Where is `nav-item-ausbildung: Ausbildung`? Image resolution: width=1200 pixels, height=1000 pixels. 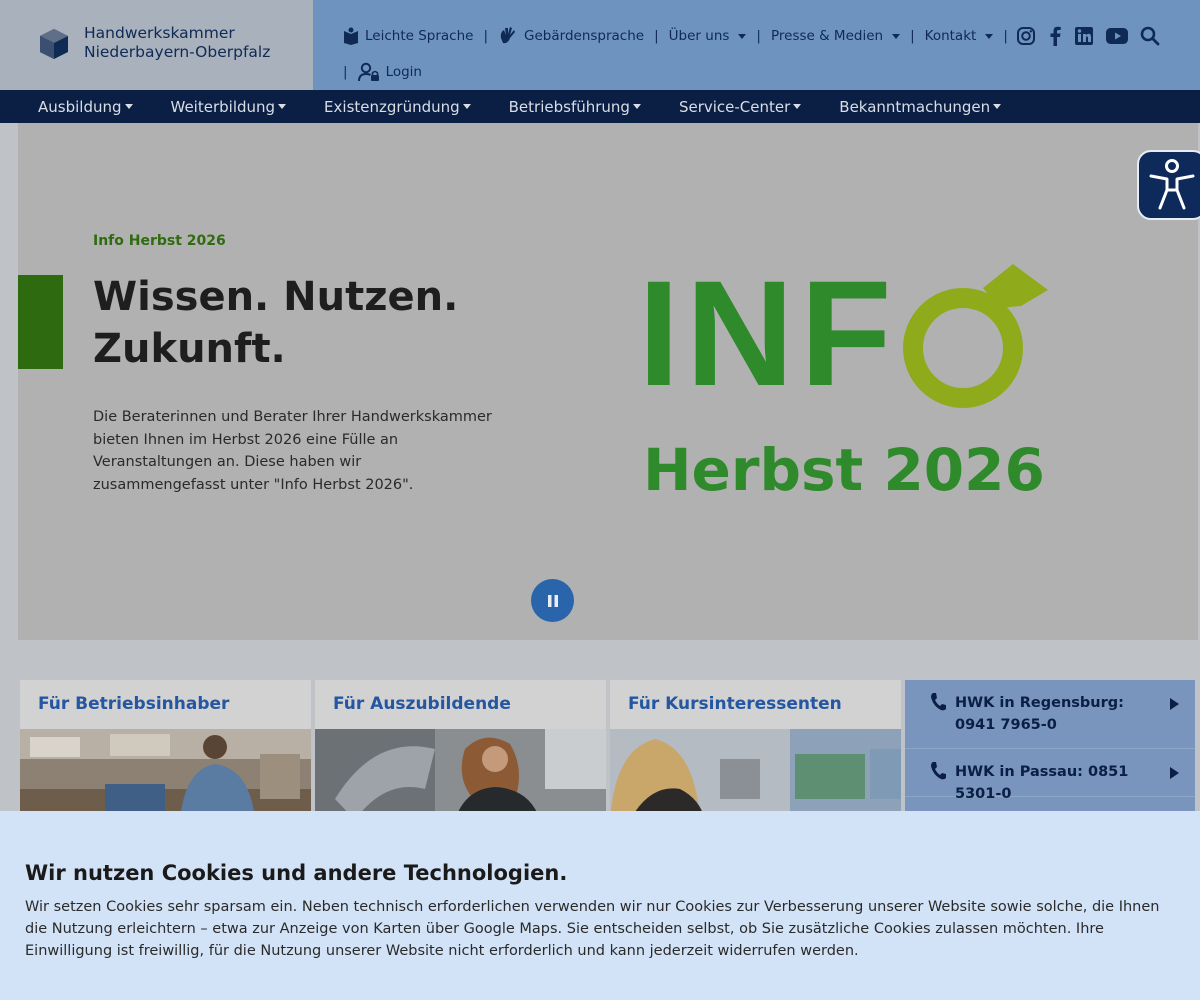
nav-item-ausbildung: Ausbildung is located at coordinates (85, 107).